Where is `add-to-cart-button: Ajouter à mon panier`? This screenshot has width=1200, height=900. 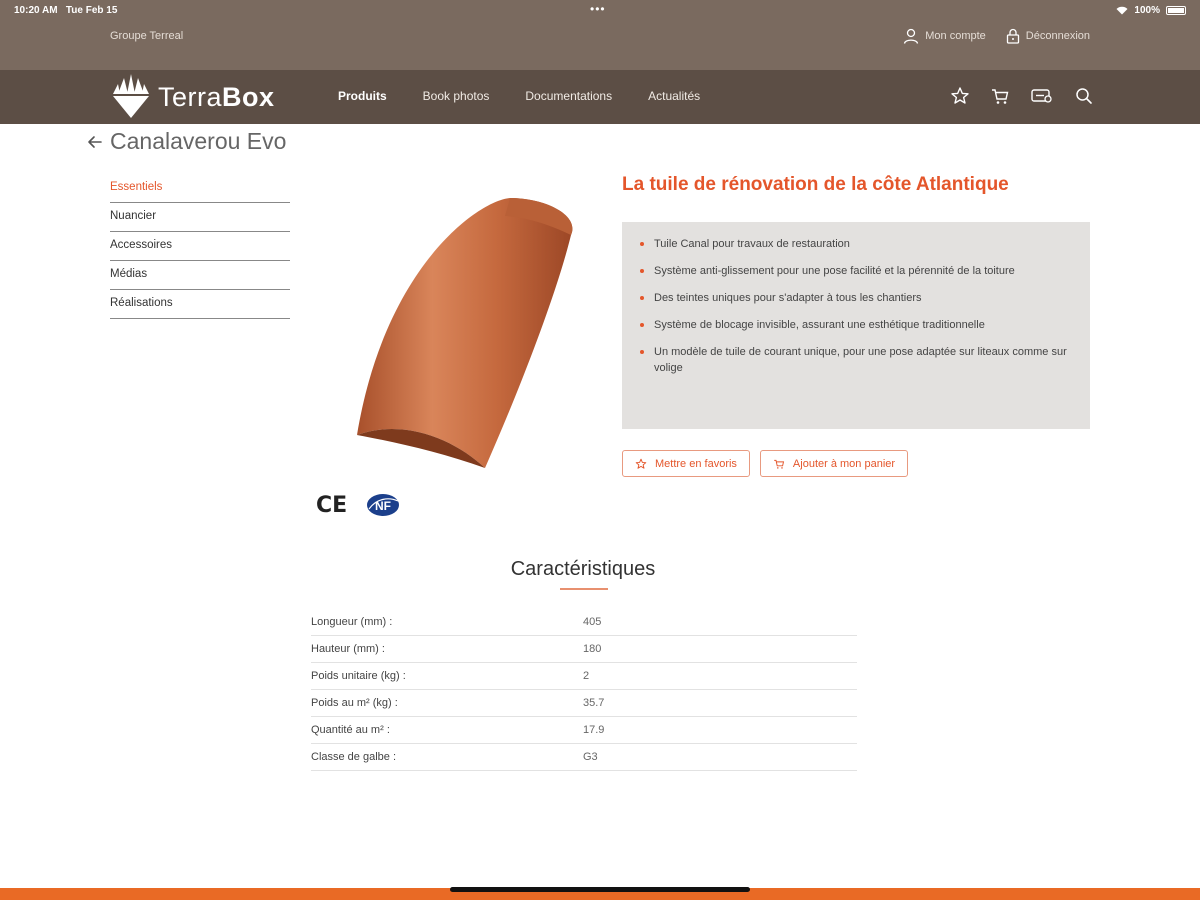
add-to-cart-button: Ajouter à mon panier is located at coordinates (834, 463).